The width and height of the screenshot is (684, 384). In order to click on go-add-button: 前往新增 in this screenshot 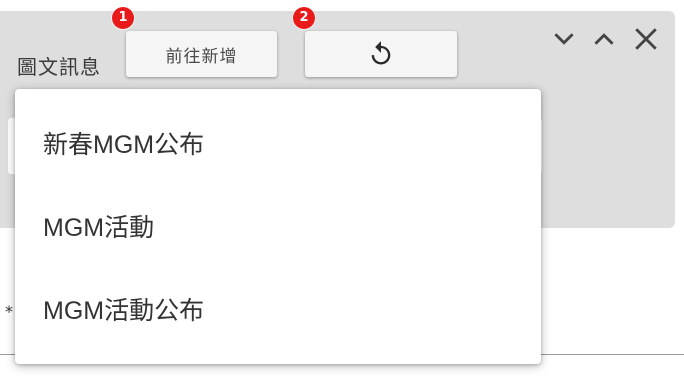, I will do `click(201, 54)`.